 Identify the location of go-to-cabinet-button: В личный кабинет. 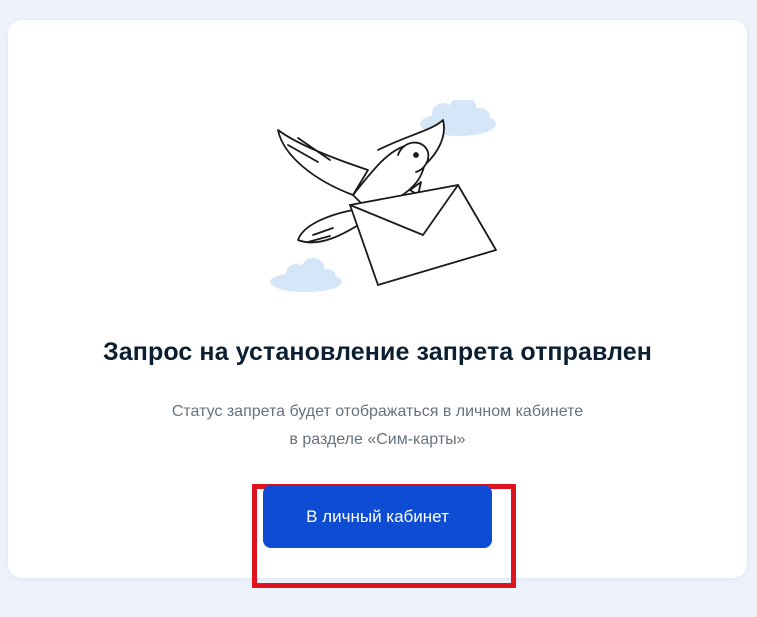
(377, 516).